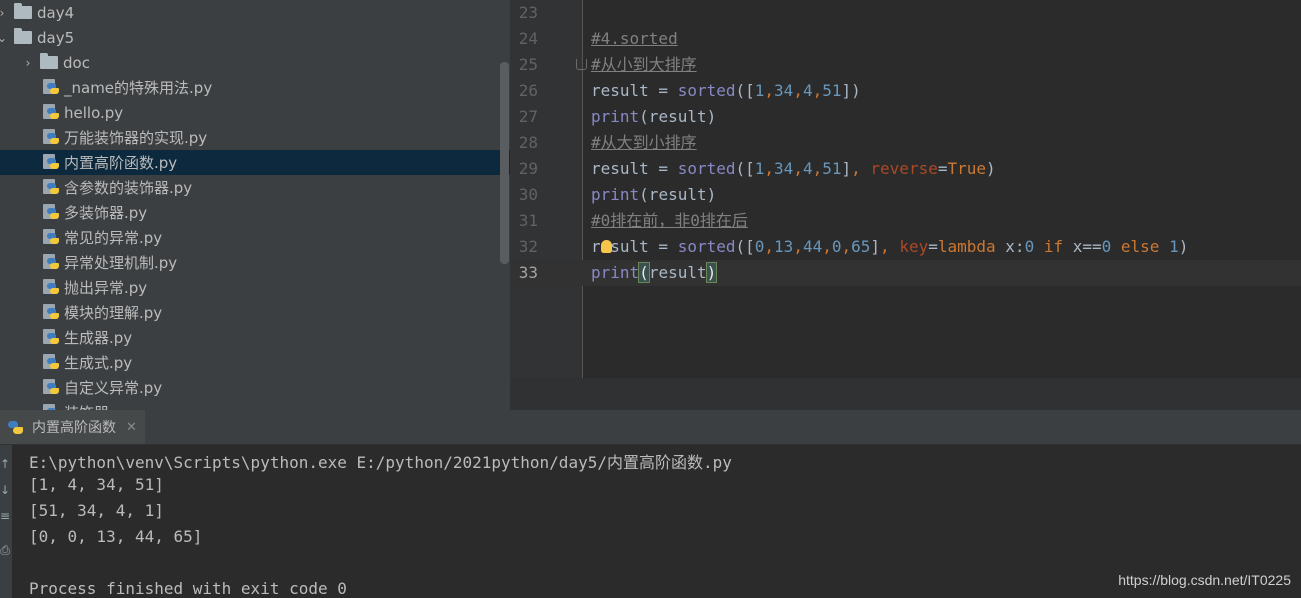 The image size is (1301, 598). I want to click on code-token: 13, so click(784, 246).